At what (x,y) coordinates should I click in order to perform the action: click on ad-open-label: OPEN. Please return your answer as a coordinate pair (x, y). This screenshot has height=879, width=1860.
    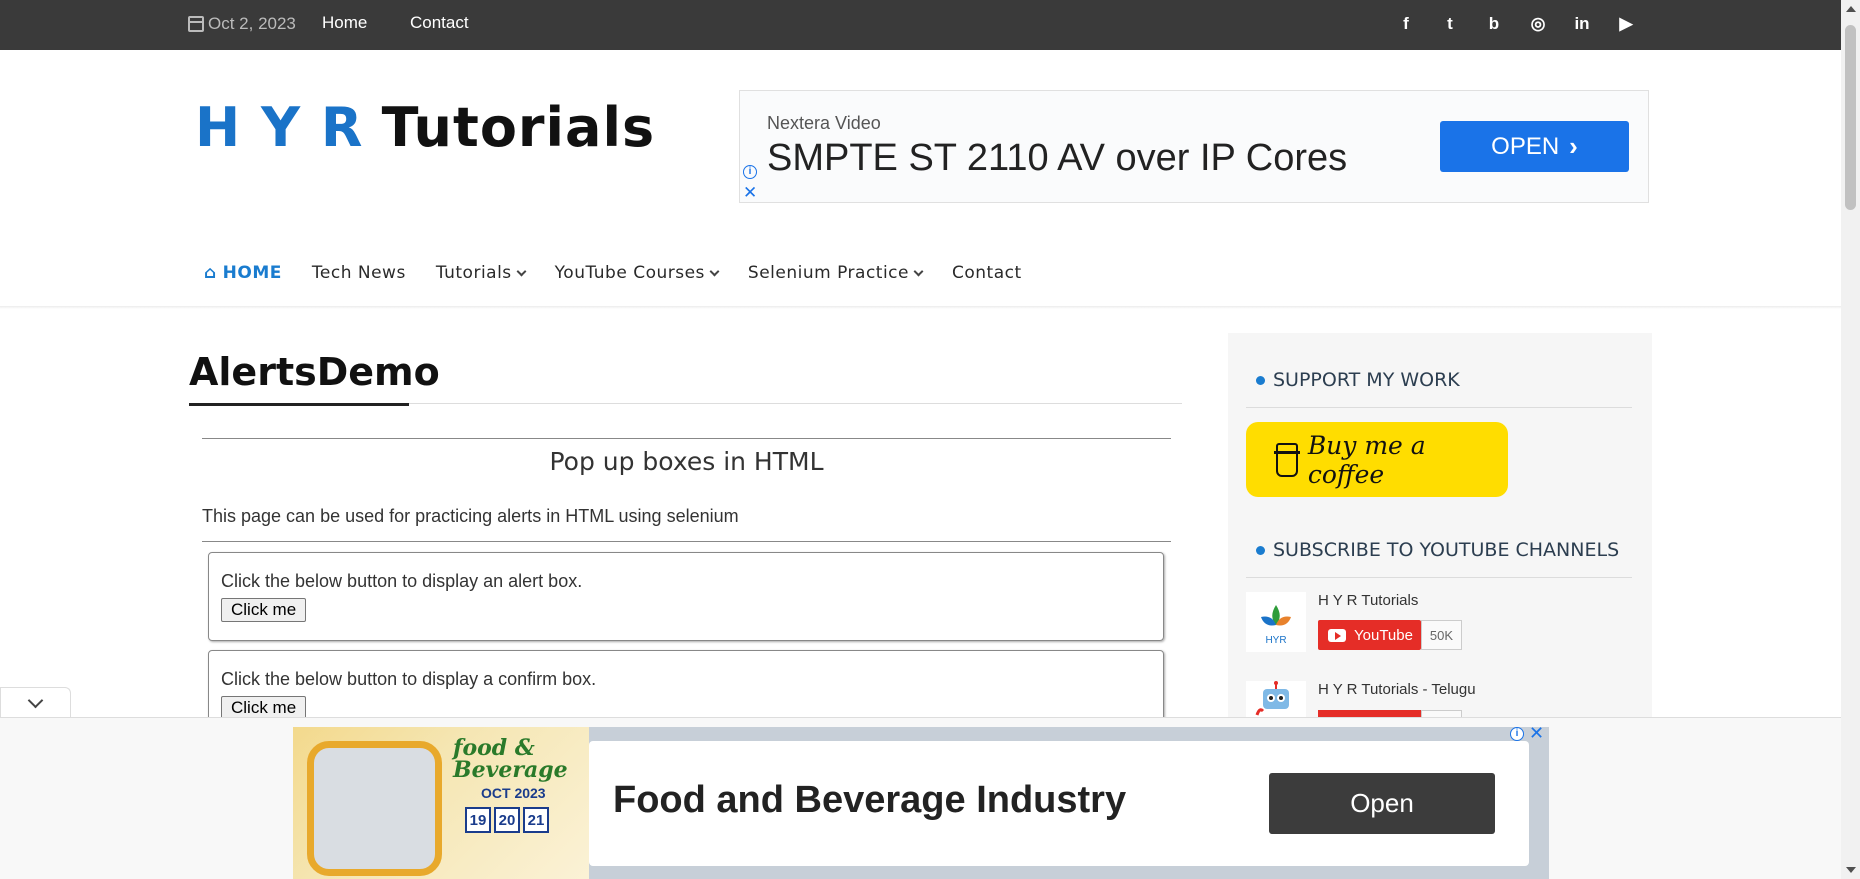
    Looking at the image, I should click on (1525, 146).